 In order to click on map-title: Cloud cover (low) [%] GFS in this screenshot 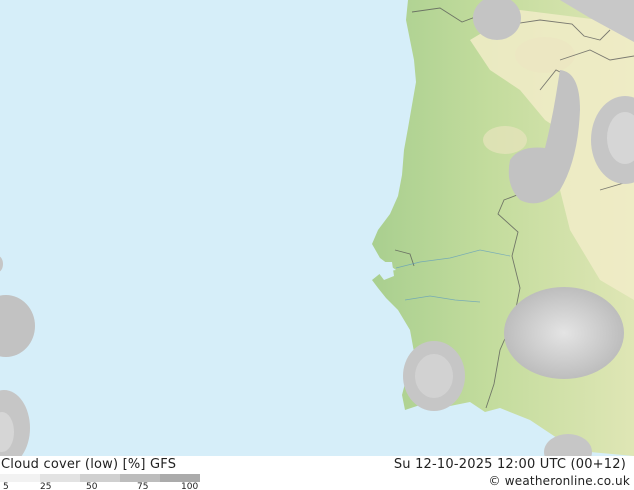, I will do `click(89, 464)`.